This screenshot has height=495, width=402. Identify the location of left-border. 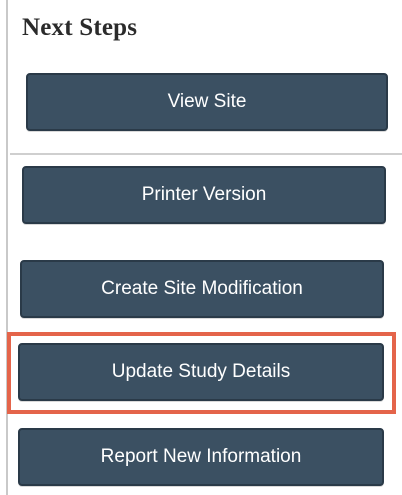
(7, 247).